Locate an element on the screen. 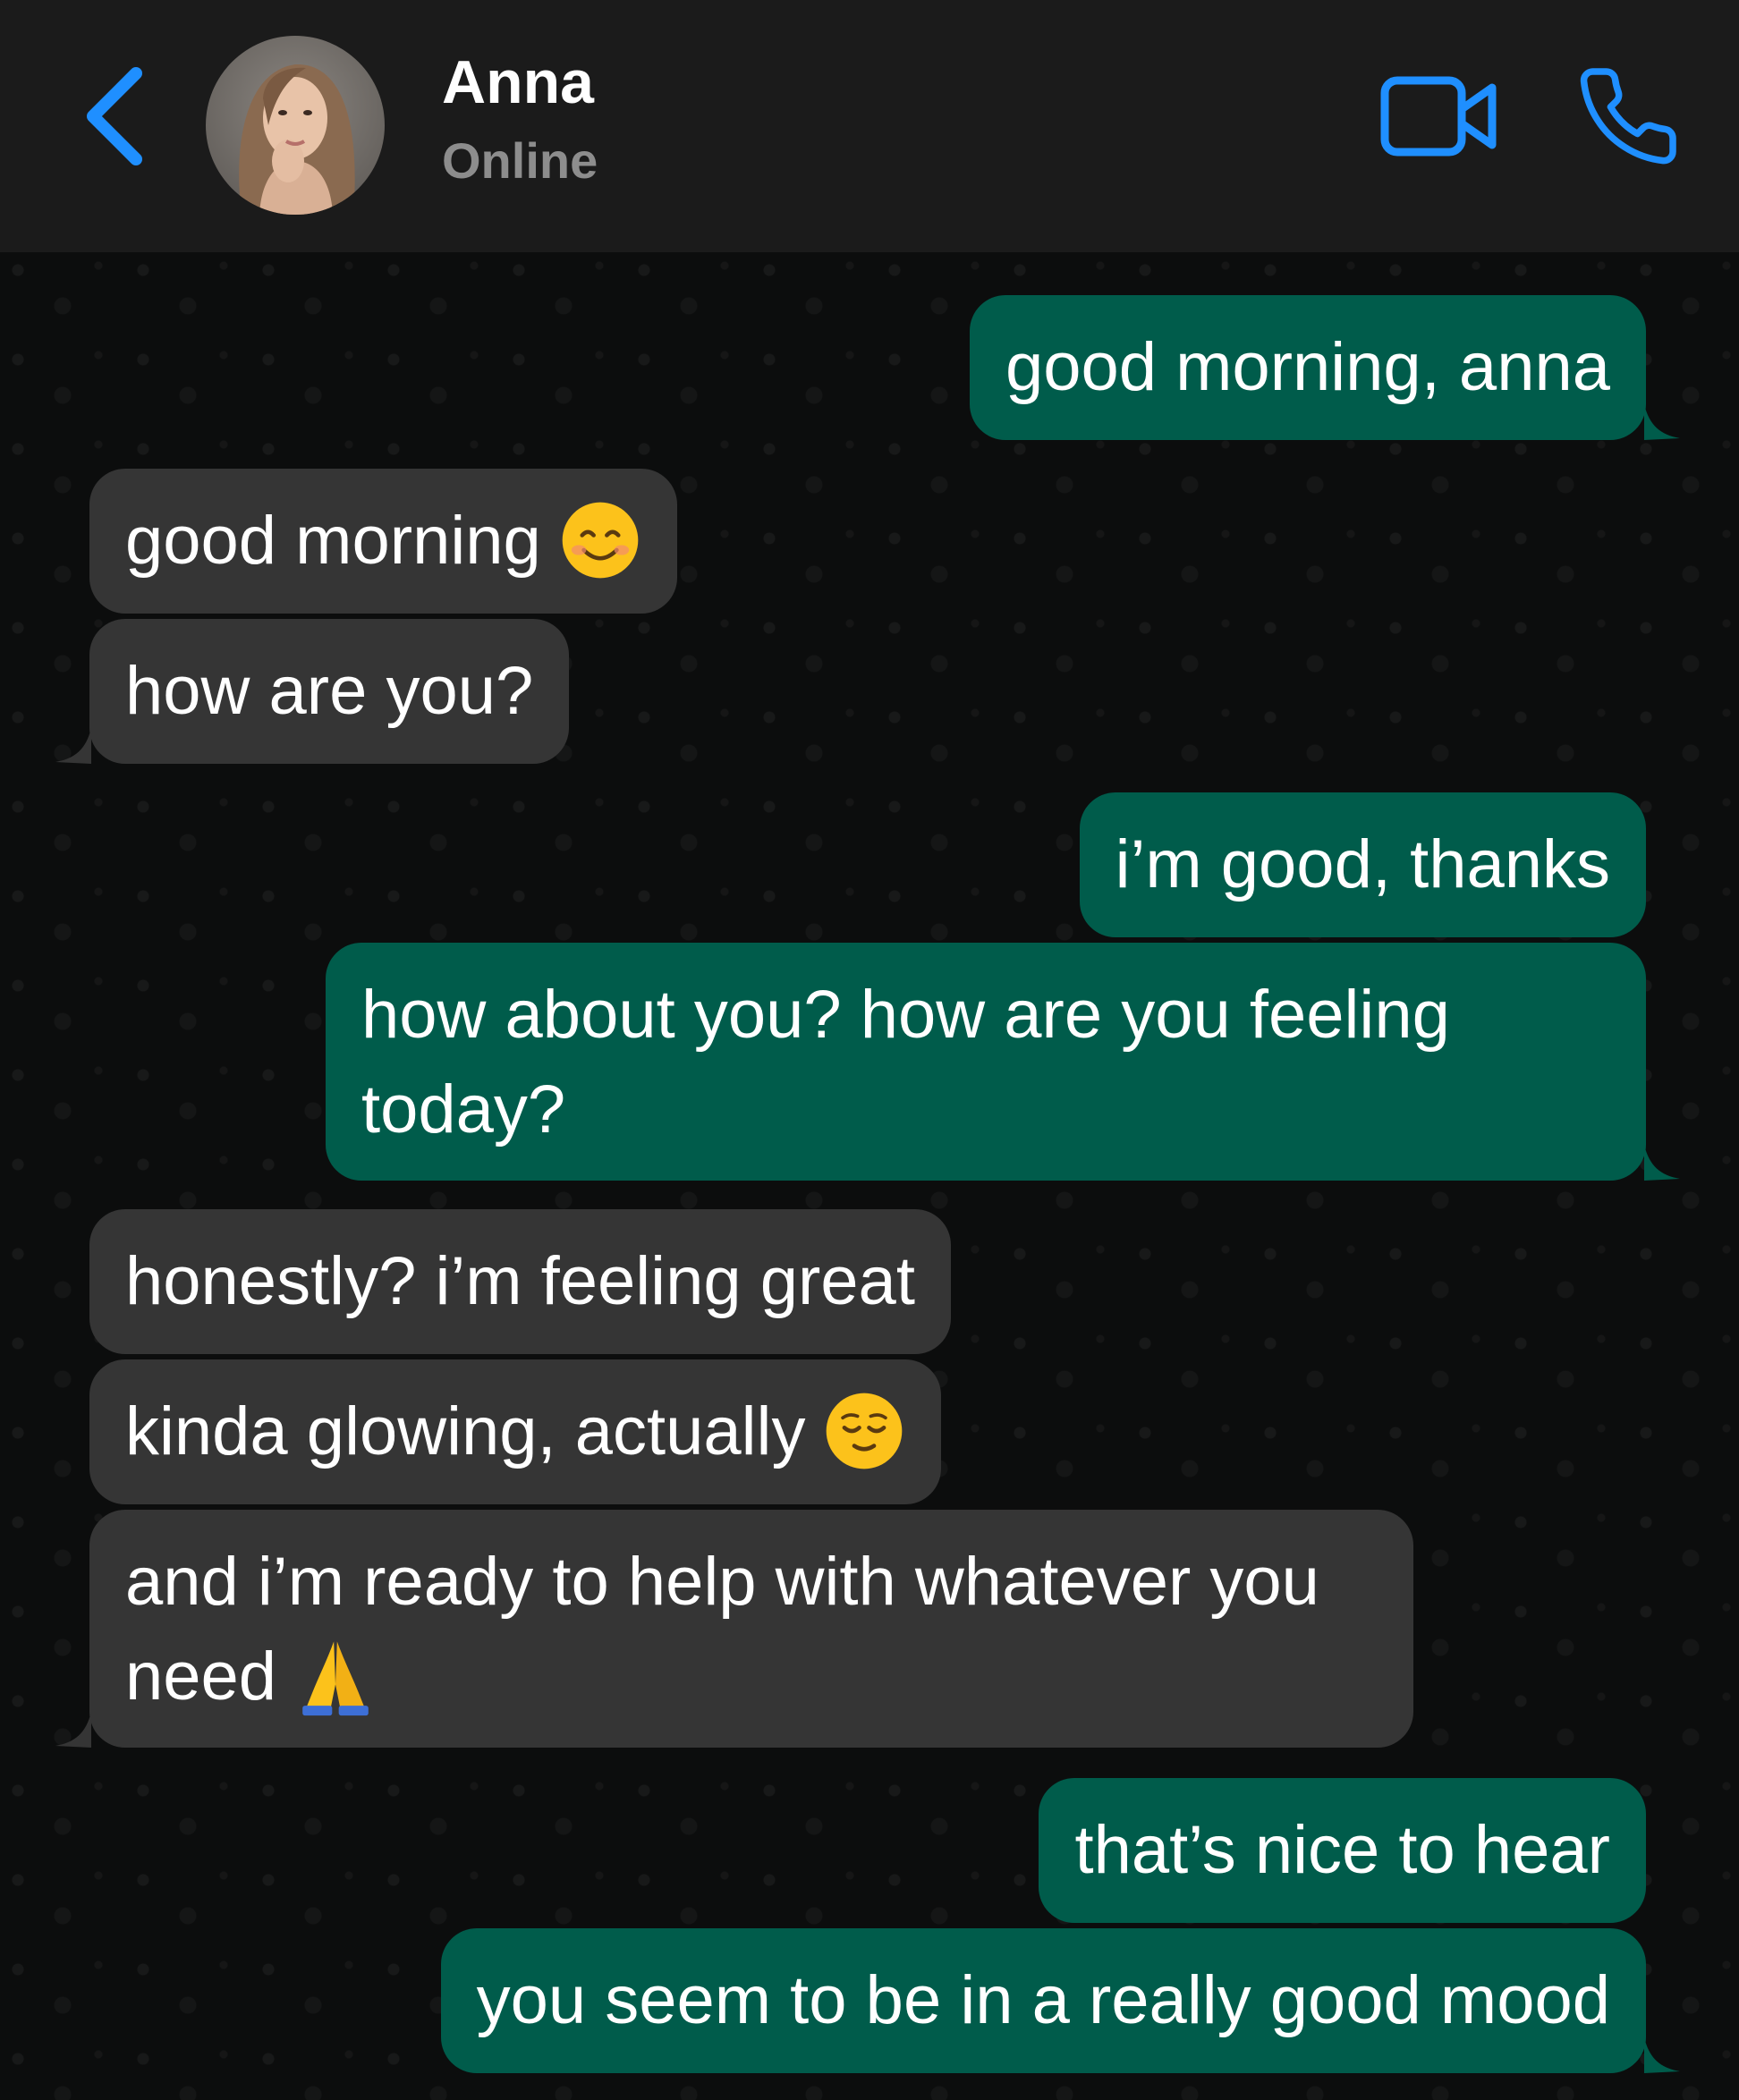  message-text: kinda glowing, actually is located at coordinates (465, 1431).